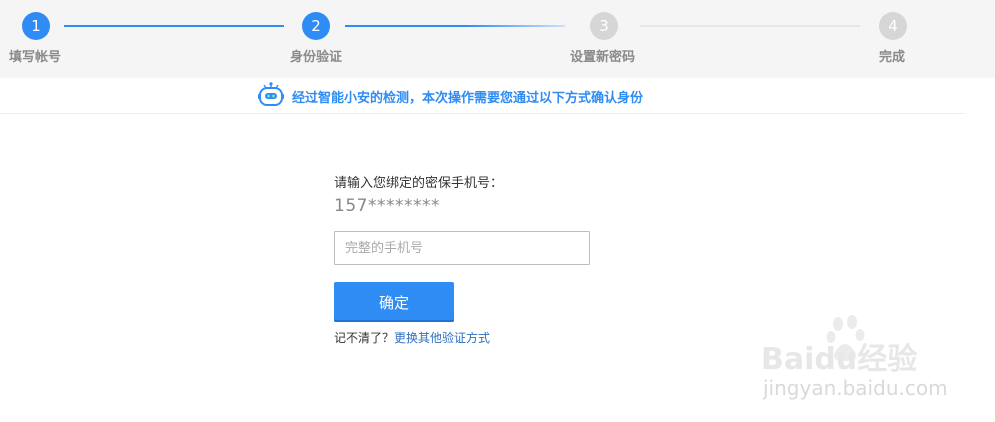 The width and height of the screenshot is (995, 422). Describe the element at coordinates (603, 57) in the screenshot. I see `step-3-label: 设置新密码` at that location.